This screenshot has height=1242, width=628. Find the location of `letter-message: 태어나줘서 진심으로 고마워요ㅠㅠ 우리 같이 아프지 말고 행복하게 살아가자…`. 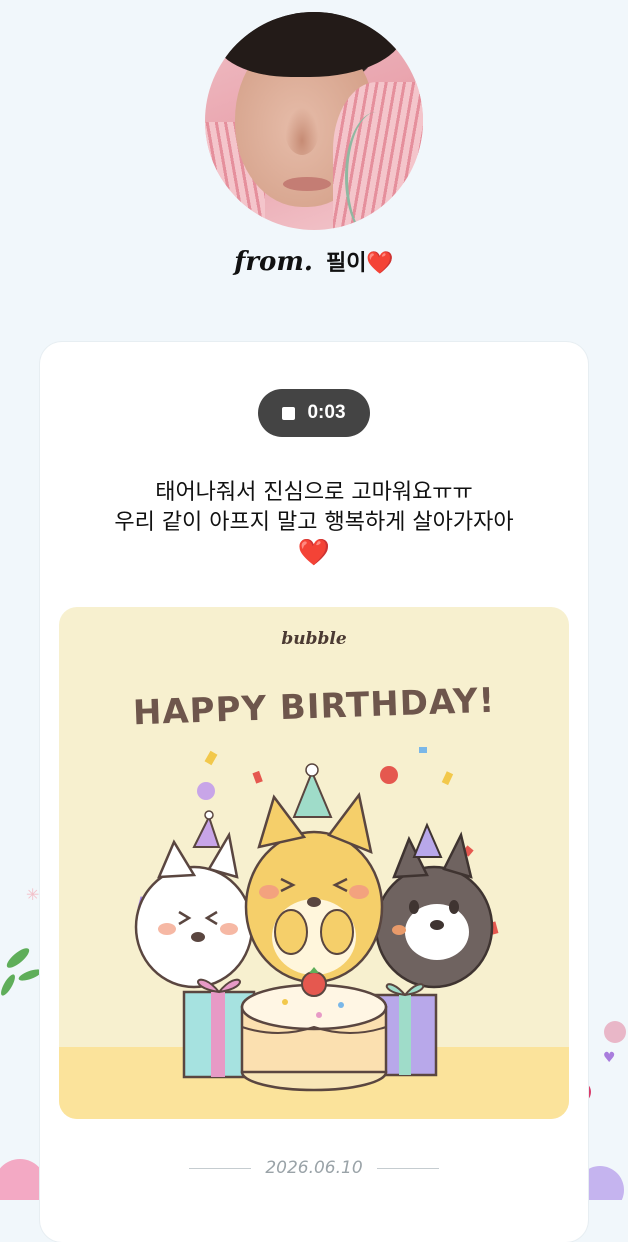

letter-message: 태어나줘서 진심으로 고마워요ㅠㅠ 우리 같이 아프지 말고 행복하게 살아가자… is located at coordinates (314, 523).